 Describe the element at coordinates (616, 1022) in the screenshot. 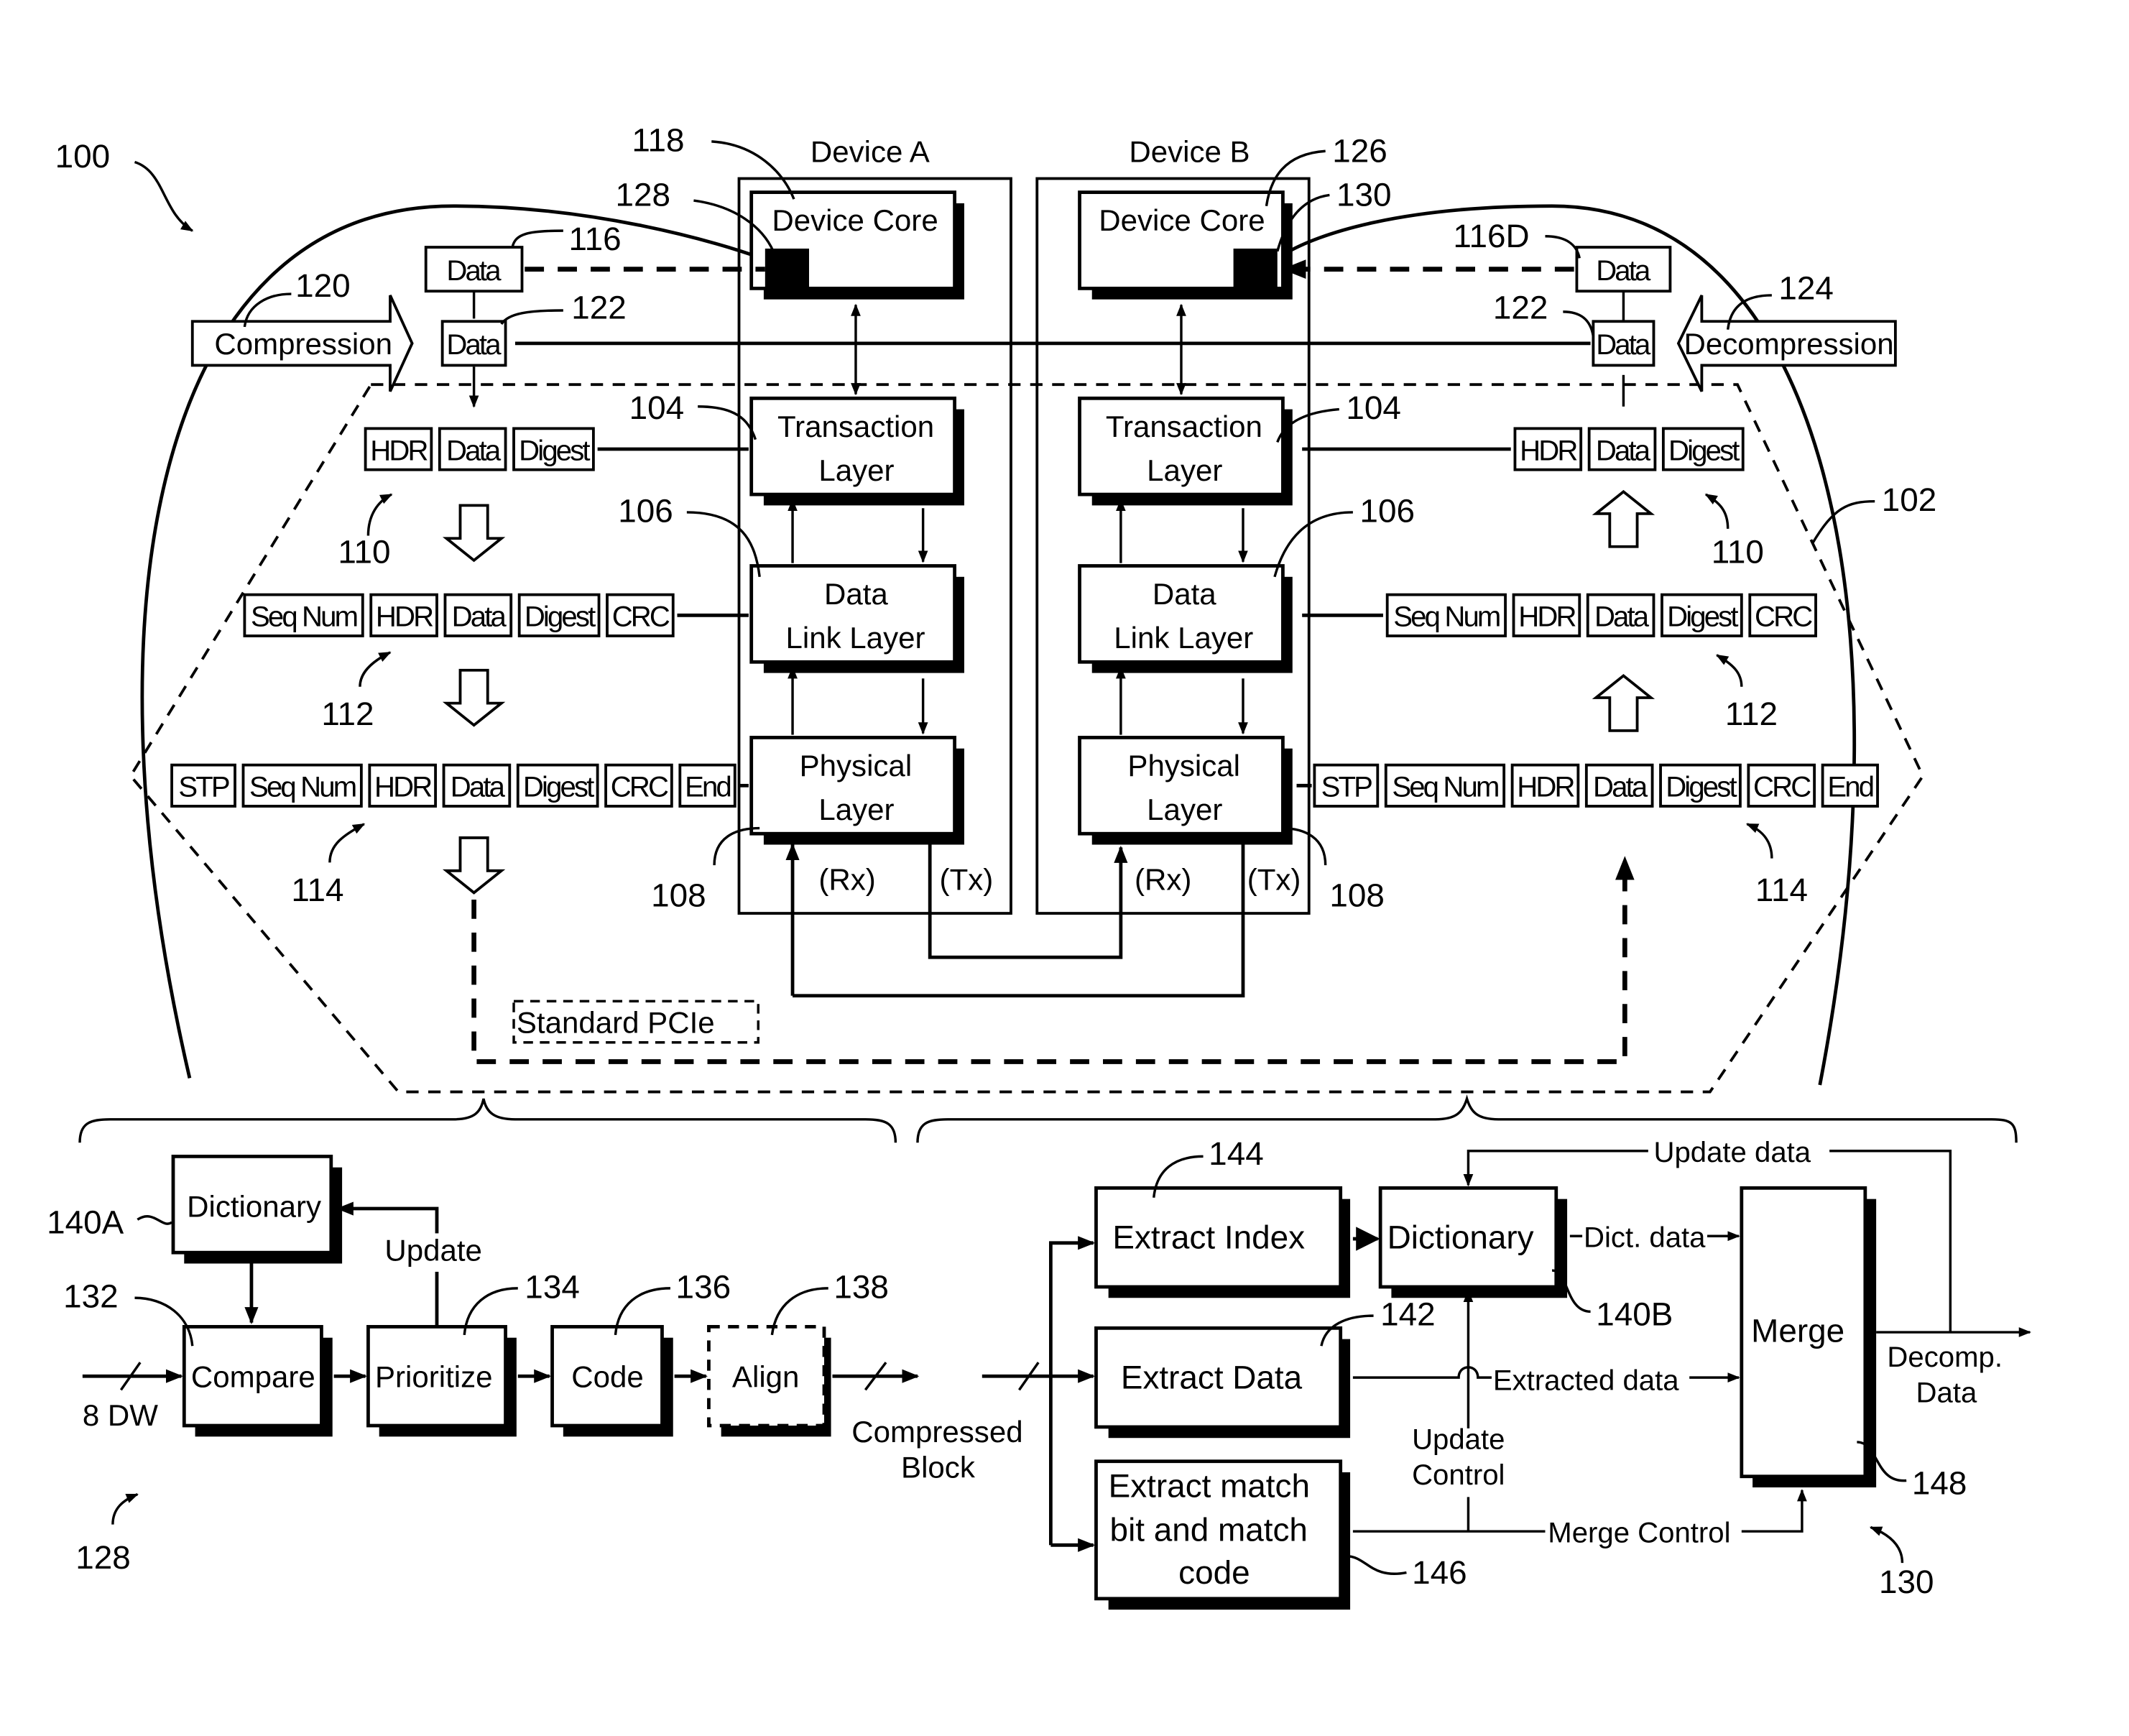

I see `svg-text: Standard PCIe` at that location.